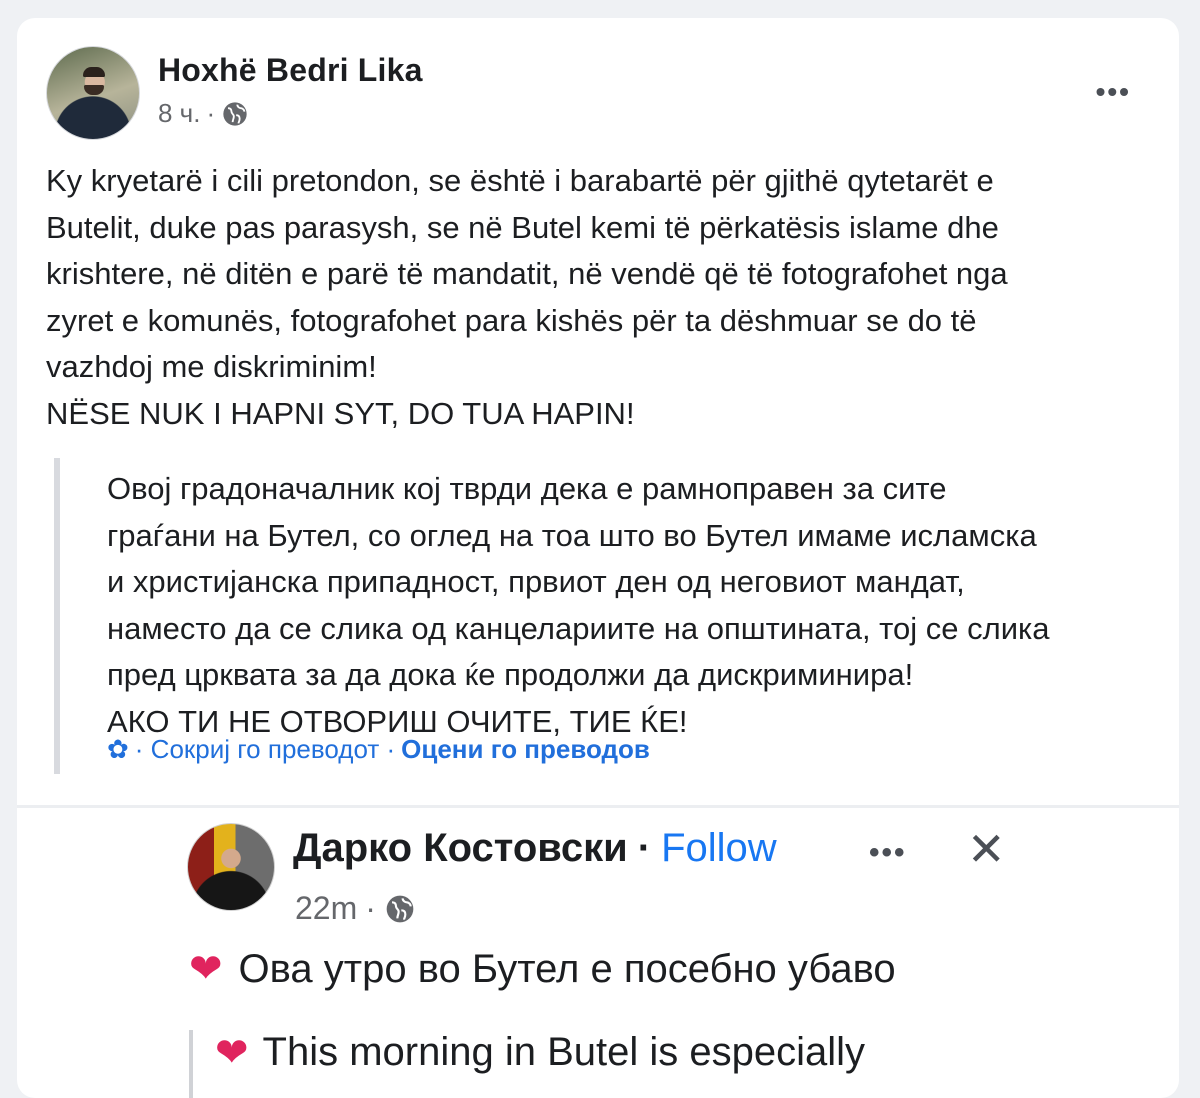  I want to click on post-line: vazhdoj me diskriminim!, so click(211, 366).